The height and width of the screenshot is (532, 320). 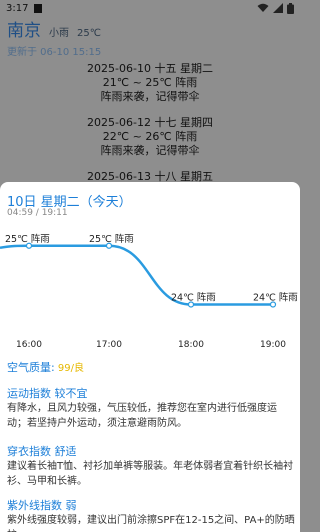 I want to click on forecast-item: 2025-06-10 十五 星期二 21℃ ~ 25℃ 阵雨 阵雨来袭，记得带伞, so click(x=150, y=83).